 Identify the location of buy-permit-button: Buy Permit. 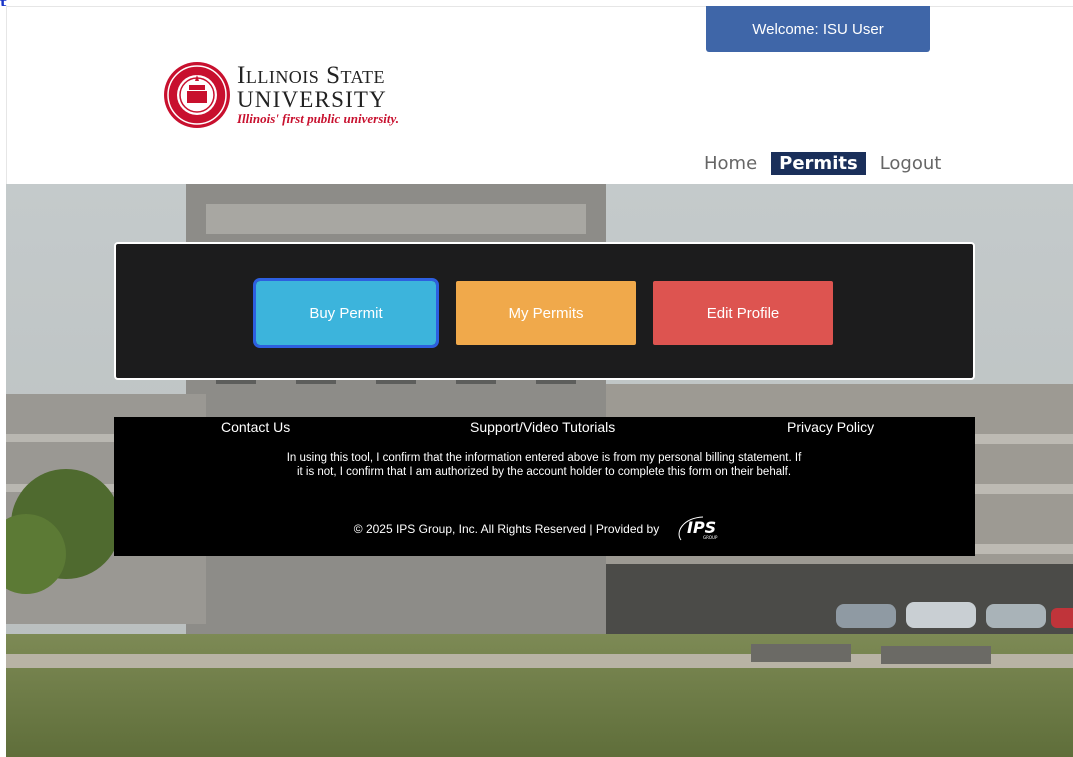
(346, 313).